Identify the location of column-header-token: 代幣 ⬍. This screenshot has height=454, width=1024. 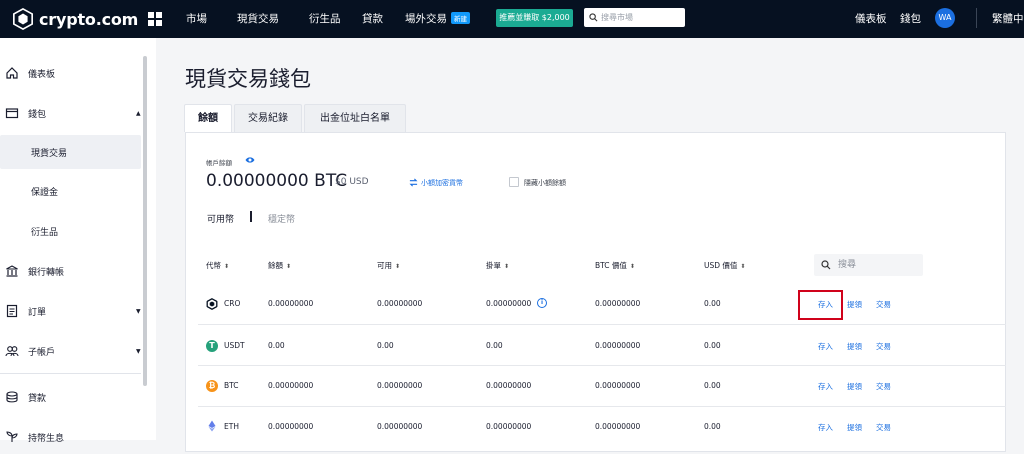
(217, 265).